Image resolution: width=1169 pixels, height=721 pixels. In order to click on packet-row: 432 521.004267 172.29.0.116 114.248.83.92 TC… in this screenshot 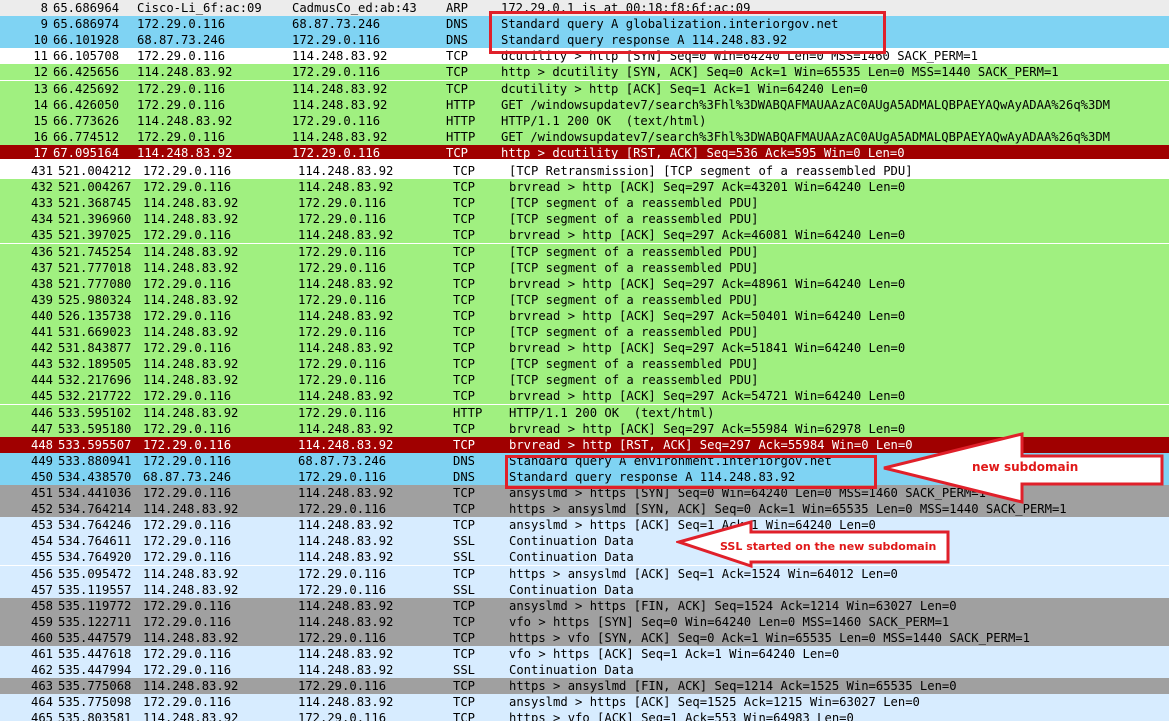, I will do `click(584, 187)`.